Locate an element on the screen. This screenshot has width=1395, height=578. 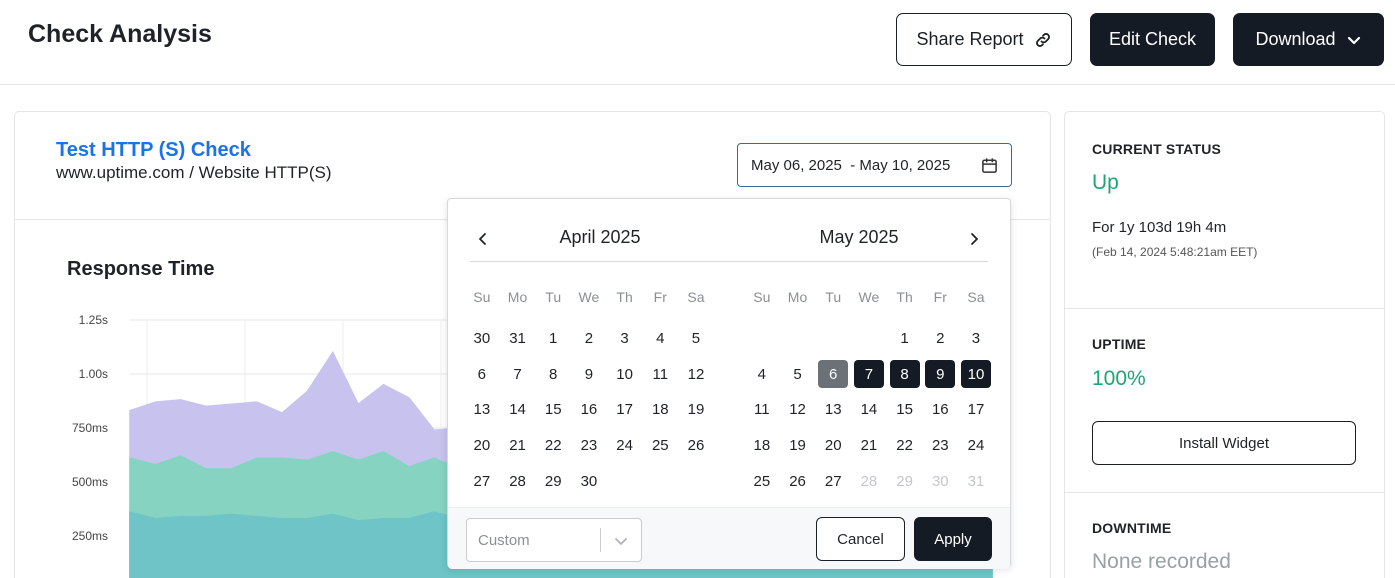
share-report-label: Share Report is located at coordinates (970, 39).